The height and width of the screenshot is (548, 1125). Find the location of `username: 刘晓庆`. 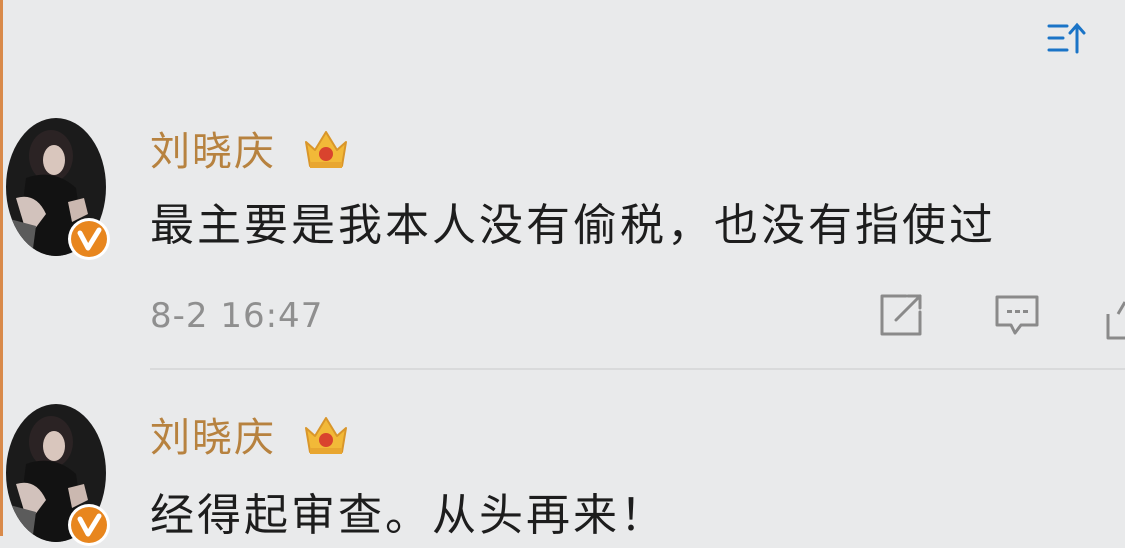

username: 刘晓庆 is located at coordinates (213, 438).